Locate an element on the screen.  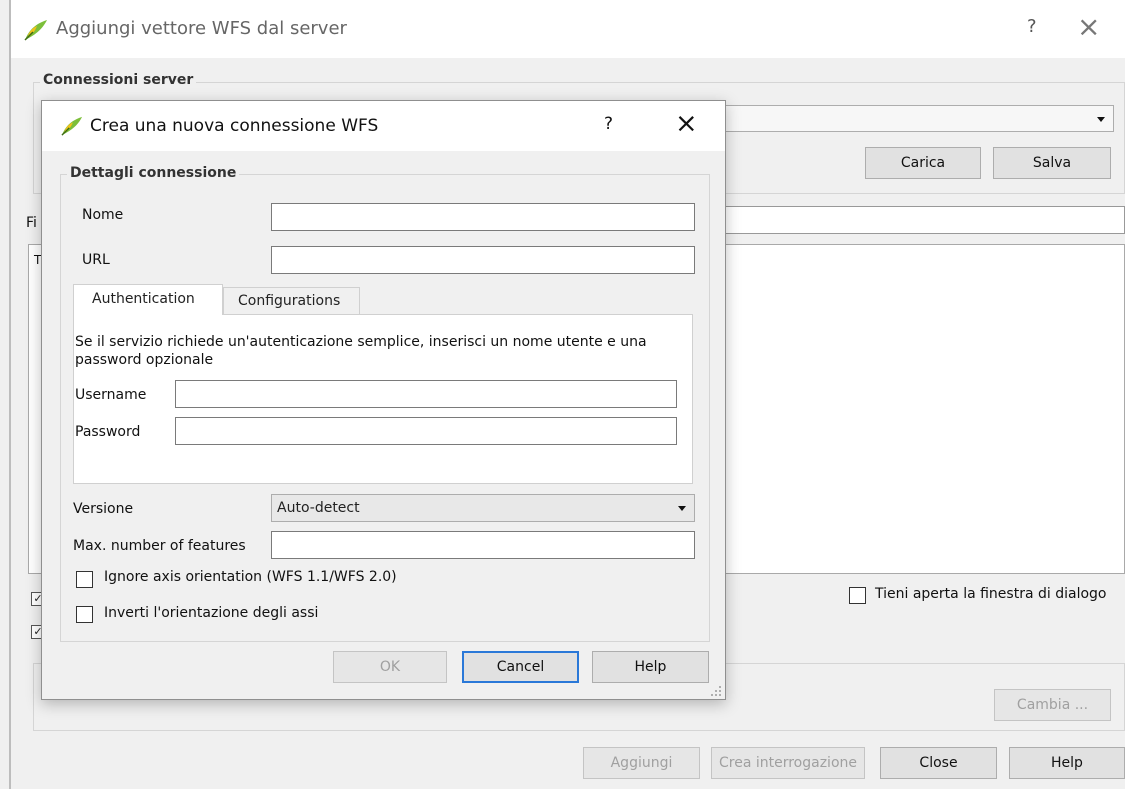
version-select: Auto-detect is located at coordinates (483, 508).